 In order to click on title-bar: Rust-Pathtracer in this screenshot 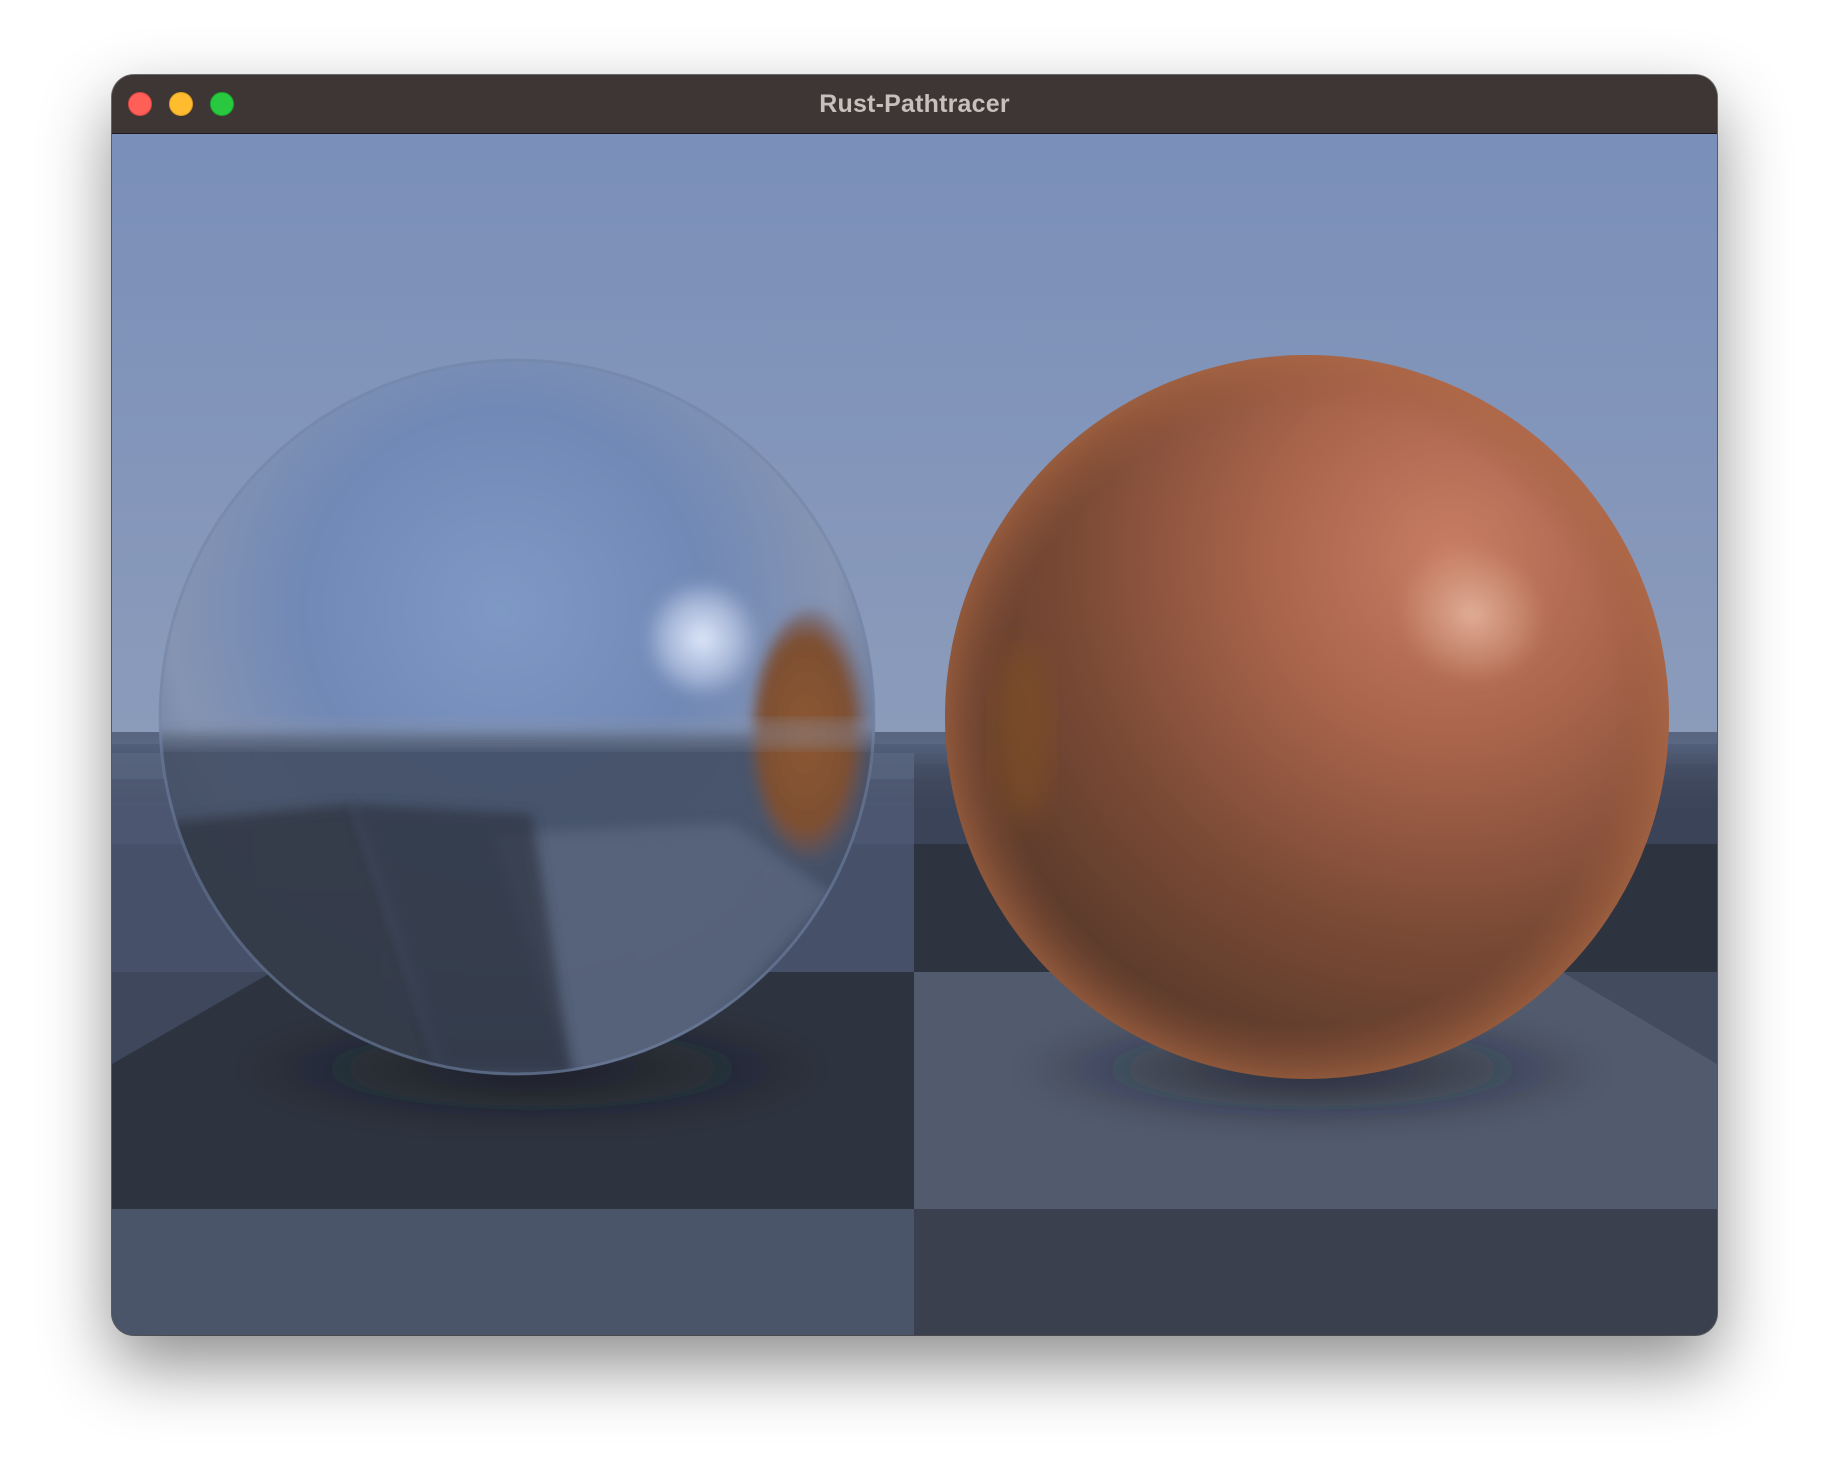, I will do `click(914, 104)`.